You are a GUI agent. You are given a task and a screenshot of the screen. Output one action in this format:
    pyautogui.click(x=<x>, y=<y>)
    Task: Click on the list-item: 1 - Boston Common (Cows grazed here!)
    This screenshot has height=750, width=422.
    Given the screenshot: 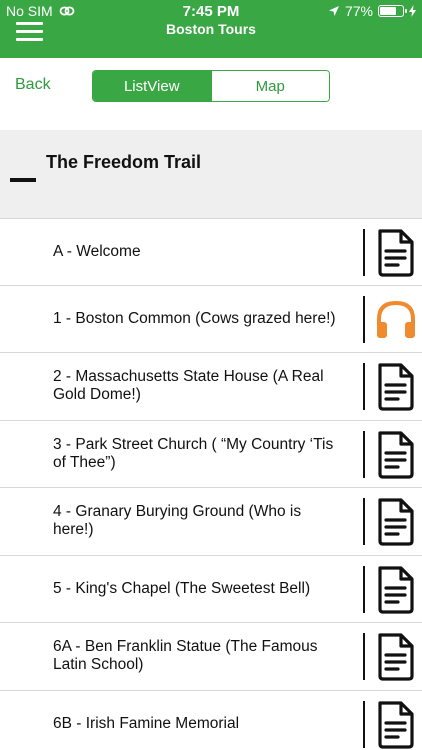 What is the action you would take?
    pyautogui.click(x=211, y=319)
    